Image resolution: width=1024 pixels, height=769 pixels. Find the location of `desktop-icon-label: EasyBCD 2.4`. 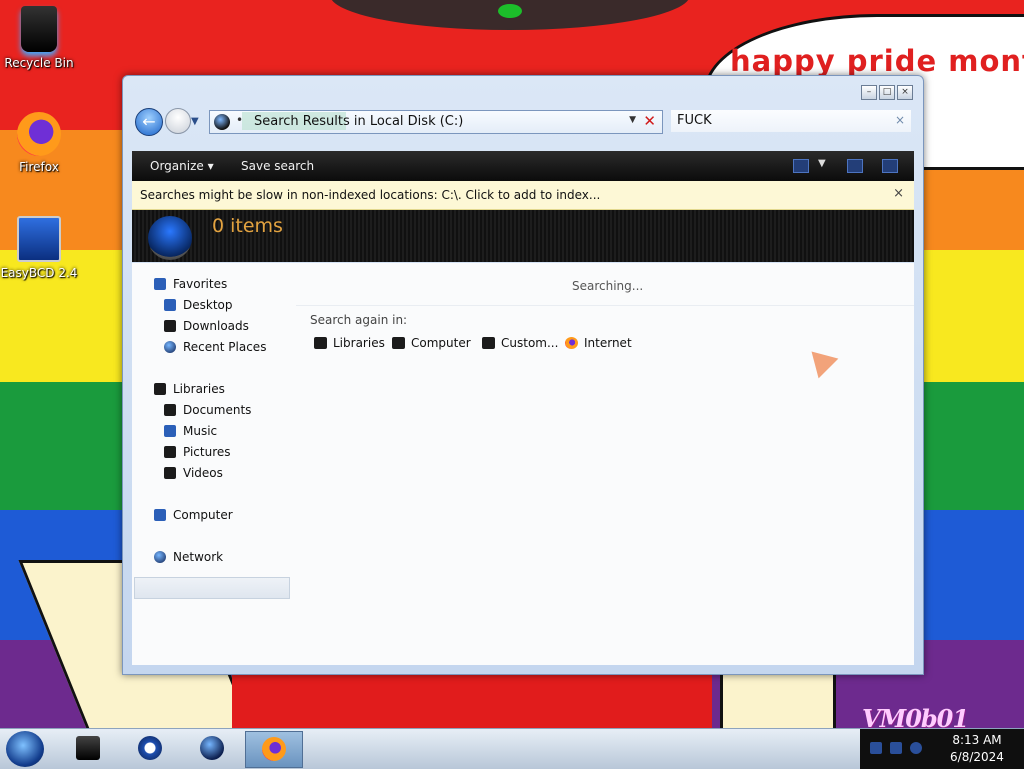

desktop-icon-label: EasyBCD 2.4 is located at coordinates (39, 273).